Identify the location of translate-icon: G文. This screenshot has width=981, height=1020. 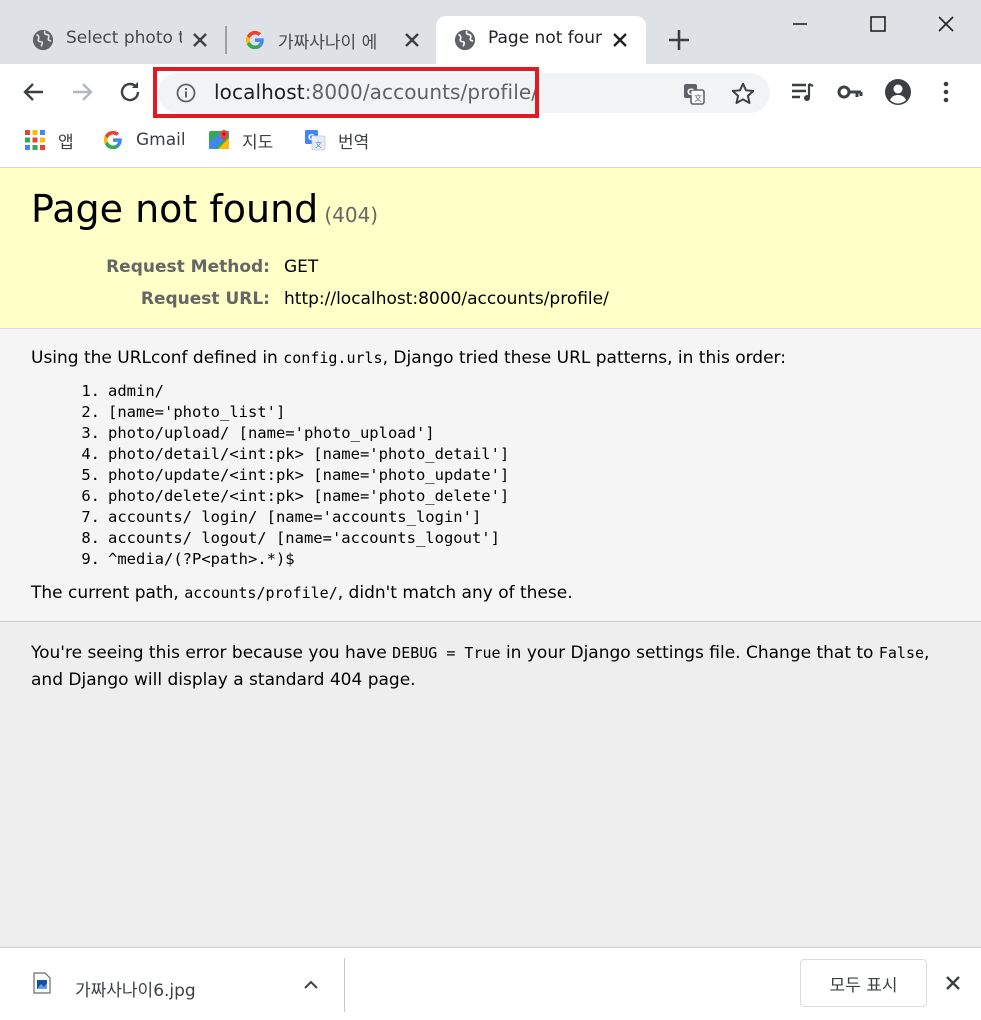
(694, 94).